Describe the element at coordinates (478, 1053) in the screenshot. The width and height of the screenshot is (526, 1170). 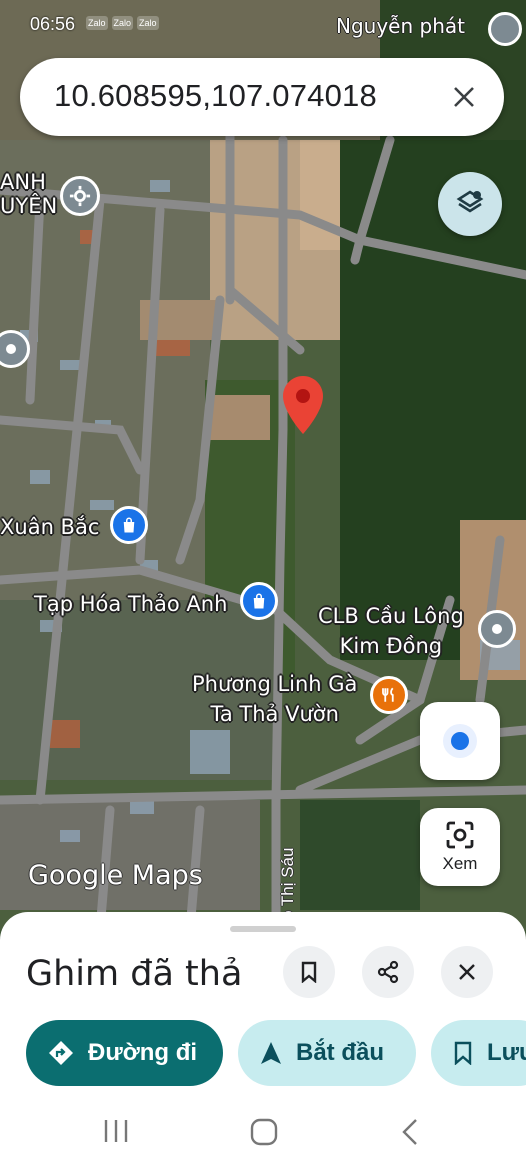
I see `save-chip-button: Lưu` at that location.